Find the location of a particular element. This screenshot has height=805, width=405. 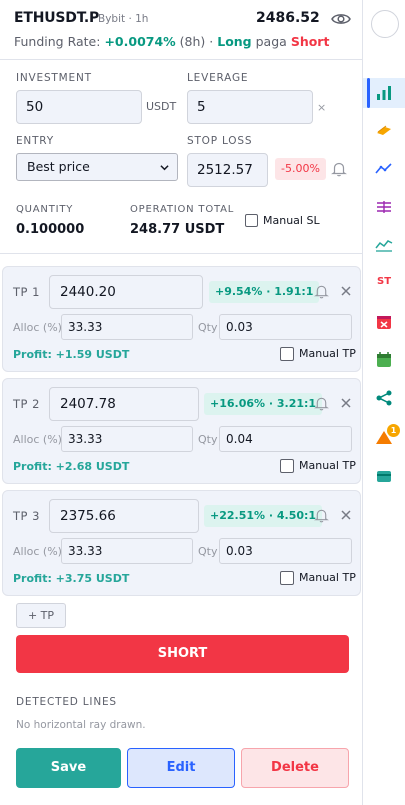

funding-value: +0.0074% is located at coordinates (140, 41).